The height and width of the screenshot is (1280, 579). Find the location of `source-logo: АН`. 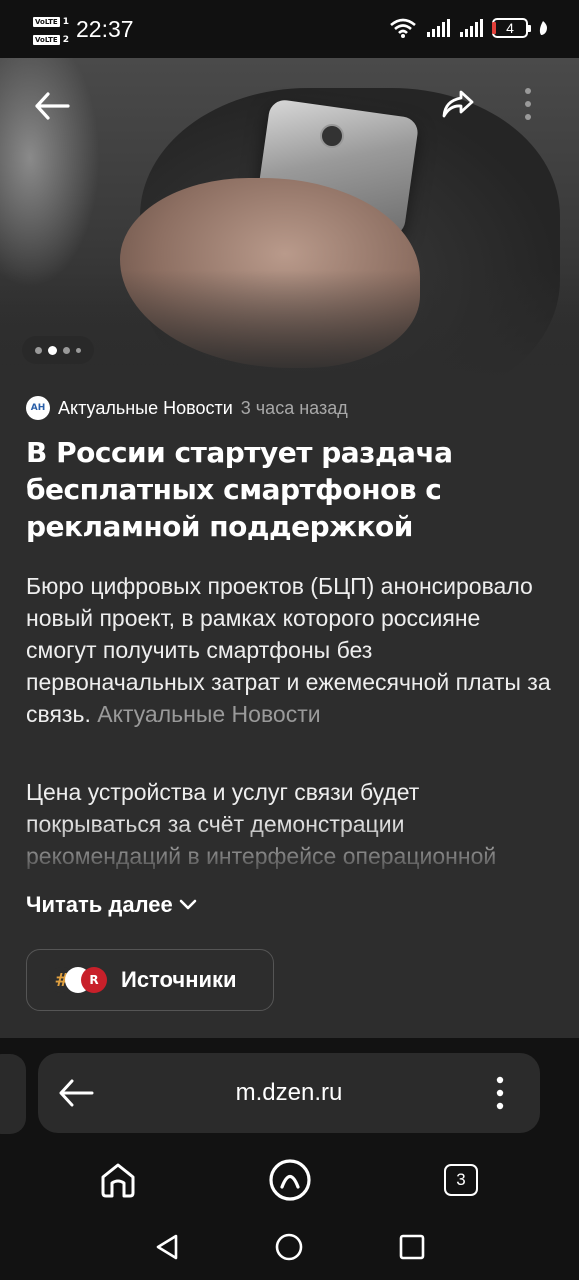

source-logo: АН is located at coordinates (38, 408).